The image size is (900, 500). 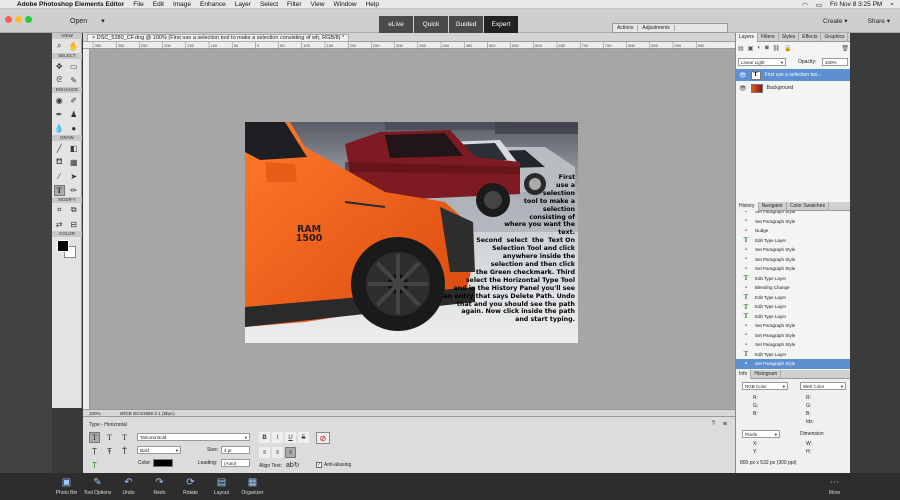 I want to click on history-item: ▪ Blending Change, so click(x=793, y=288).